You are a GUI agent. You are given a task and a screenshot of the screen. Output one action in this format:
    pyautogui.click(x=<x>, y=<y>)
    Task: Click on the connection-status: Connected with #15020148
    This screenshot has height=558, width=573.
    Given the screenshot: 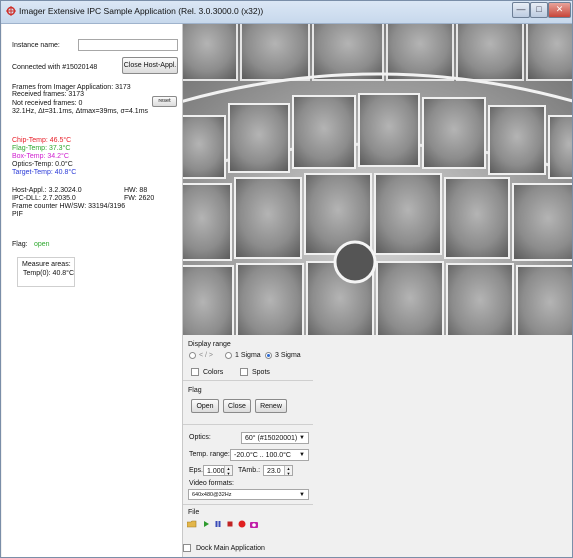 What is the action you would take?
    pyautogui.click(x=55, y=67)
    